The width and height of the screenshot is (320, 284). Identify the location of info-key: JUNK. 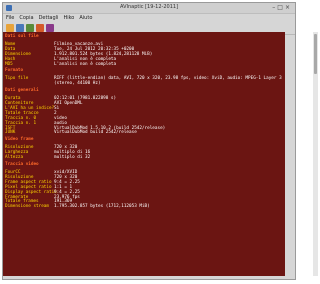
(10, 133).